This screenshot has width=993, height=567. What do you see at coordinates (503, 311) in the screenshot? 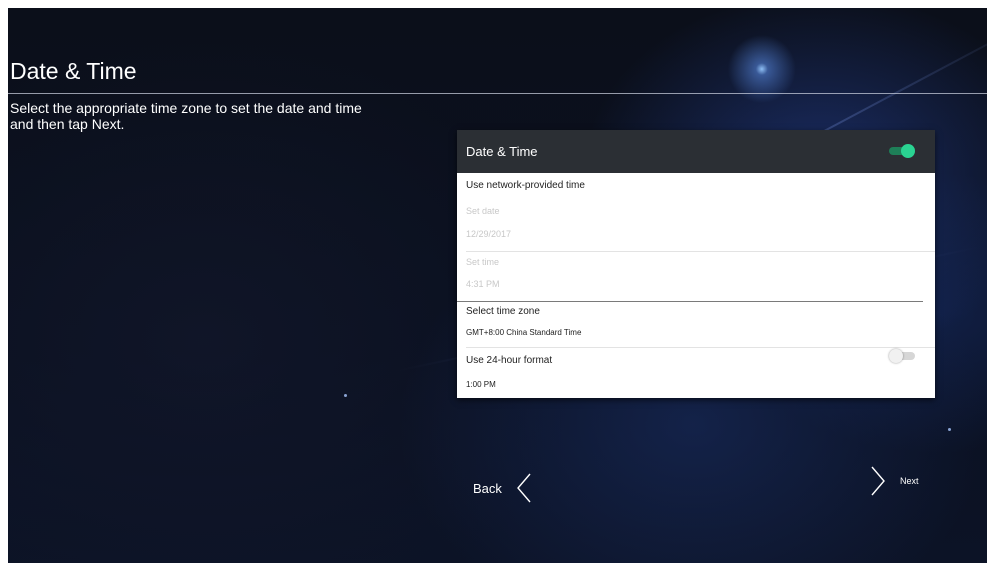
I see `time-zone-label: Select time zone` at bounding box center [503, 311].